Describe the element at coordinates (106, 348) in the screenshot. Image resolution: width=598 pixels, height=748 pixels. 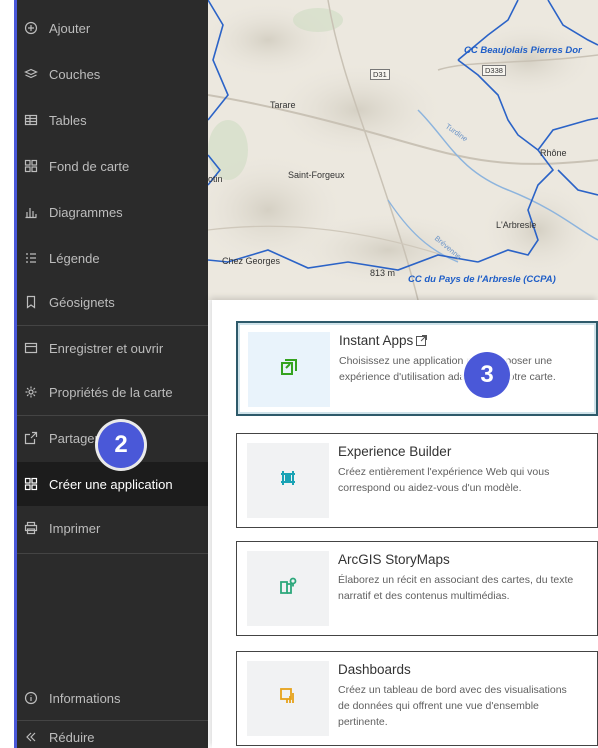
I see `sidebar-item-label: Enregistrer et ouvrir` at that location.